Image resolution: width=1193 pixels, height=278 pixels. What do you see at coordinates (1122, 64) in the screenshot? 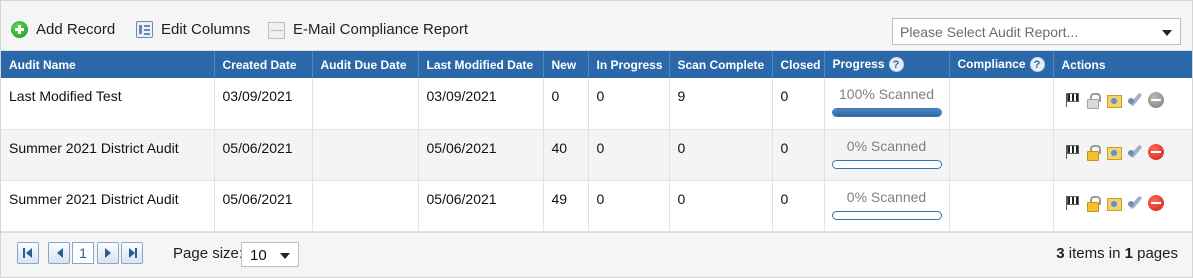
I see `col-header-actions: Actions` at bounding box center [1122, 64].